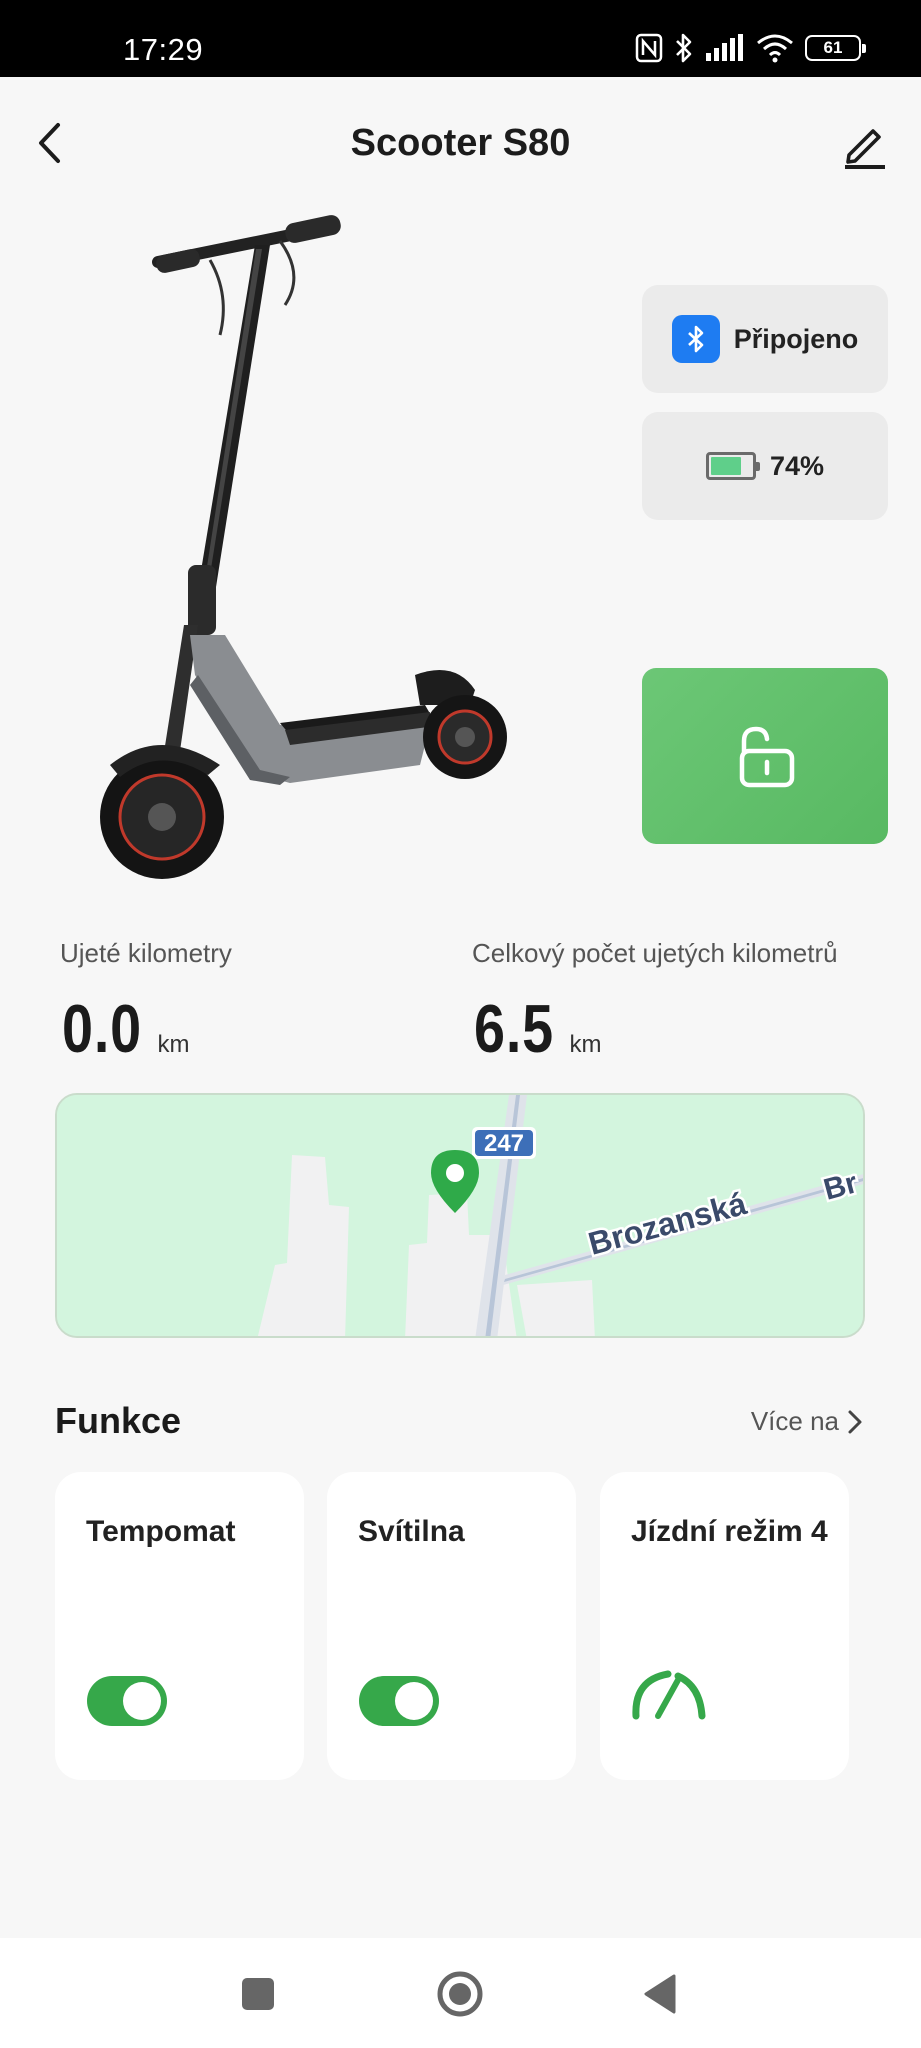  I want to click on battery-card: 74%, so click(765, 466).